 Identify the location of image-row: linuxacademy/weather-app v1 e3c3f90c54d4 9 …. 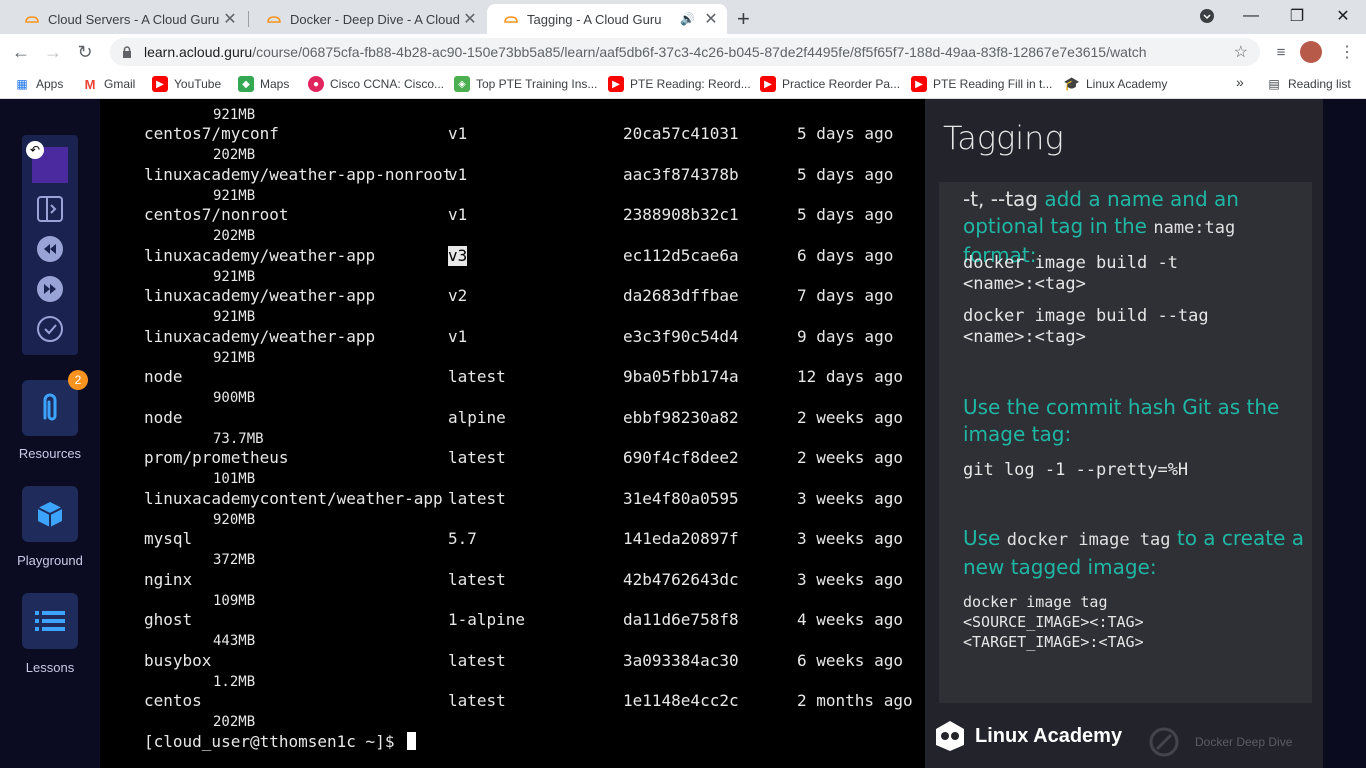
(534, 337).